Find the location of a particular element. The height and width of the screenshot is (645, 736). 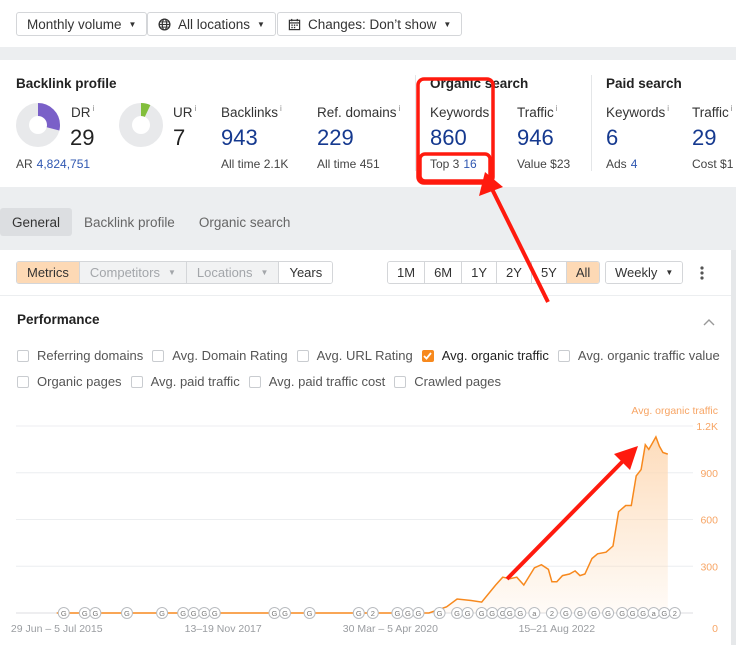

checkbox-avg-organic-traffic: Avg. organic traffic is located at coordinates (485, 355).